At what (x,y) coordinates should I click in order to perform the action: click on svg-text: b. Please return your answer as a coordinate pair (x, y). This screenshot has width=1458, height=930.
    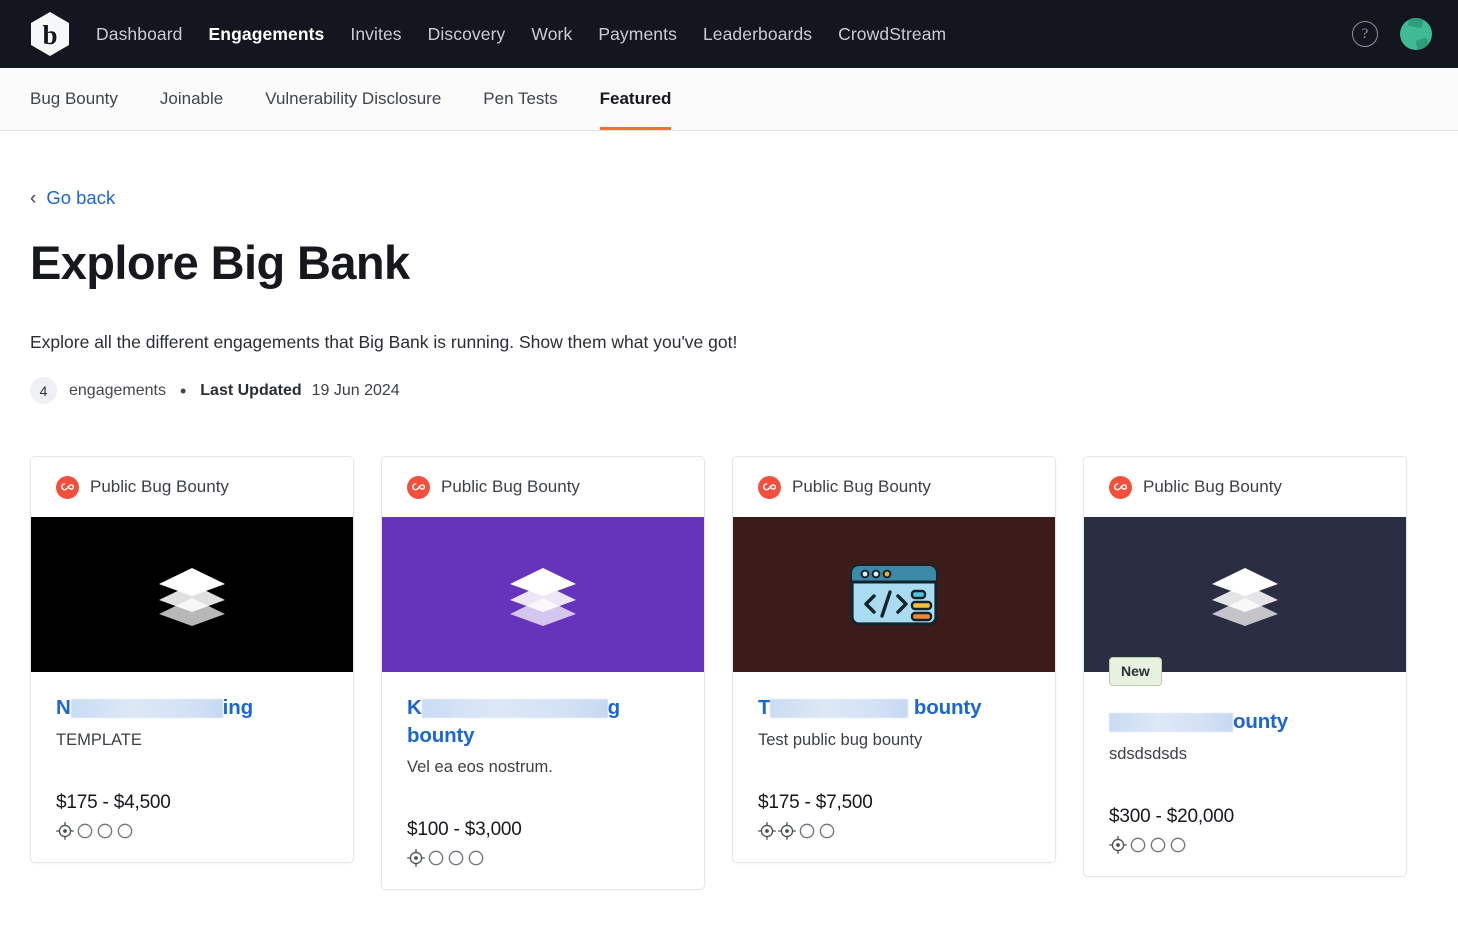
    Looking at the image, I should click on (49, 35).